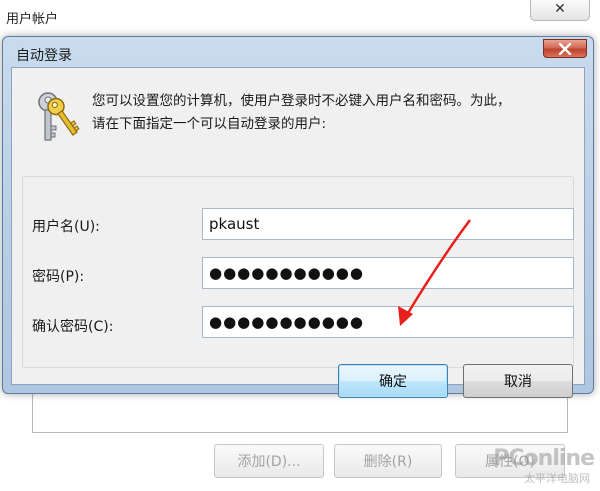 The image size is (600, 491). I want to click on user-accounts-window-title: 用户帐户, so click(32, 19).